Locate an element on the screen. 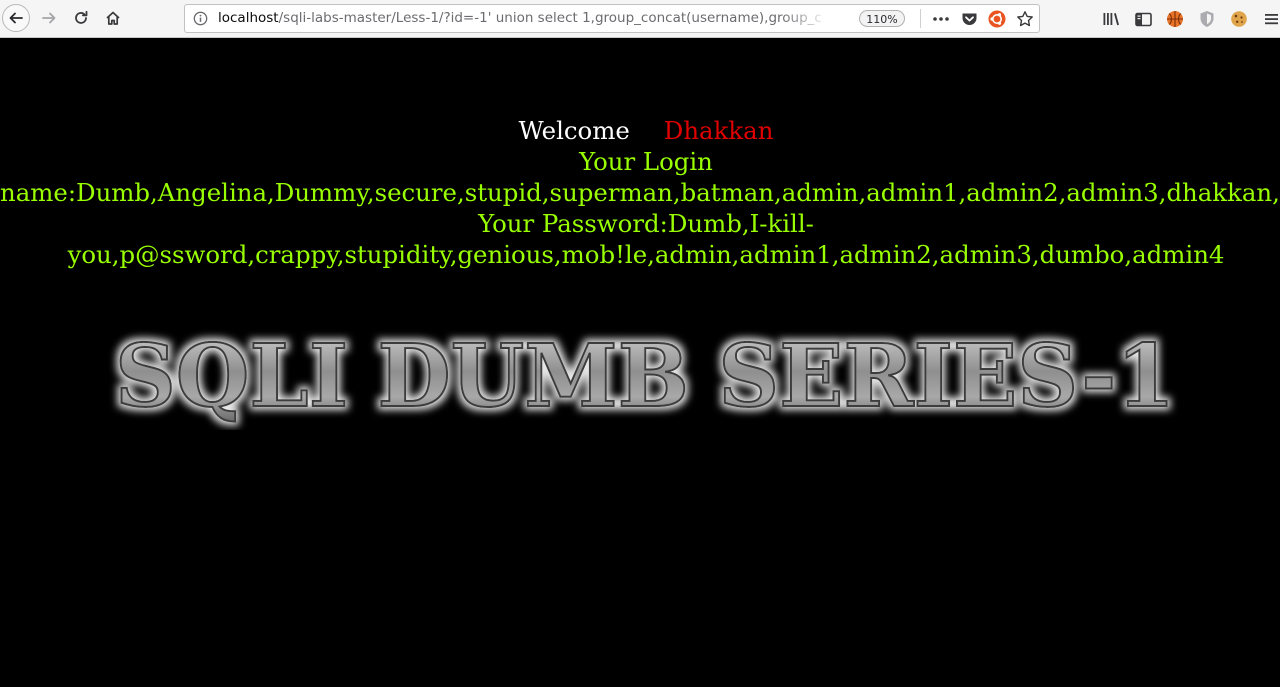  zoom-level-badge: 110% is located at coordinates (882, 18).